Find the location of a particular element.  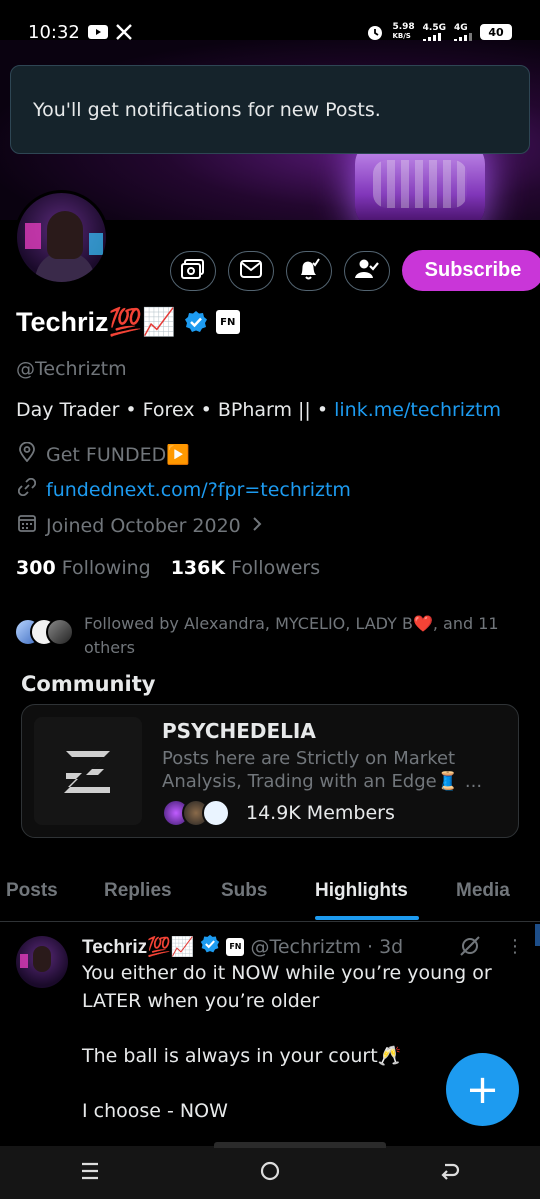

clock: 10:32 is located at coordinates (54, 32).